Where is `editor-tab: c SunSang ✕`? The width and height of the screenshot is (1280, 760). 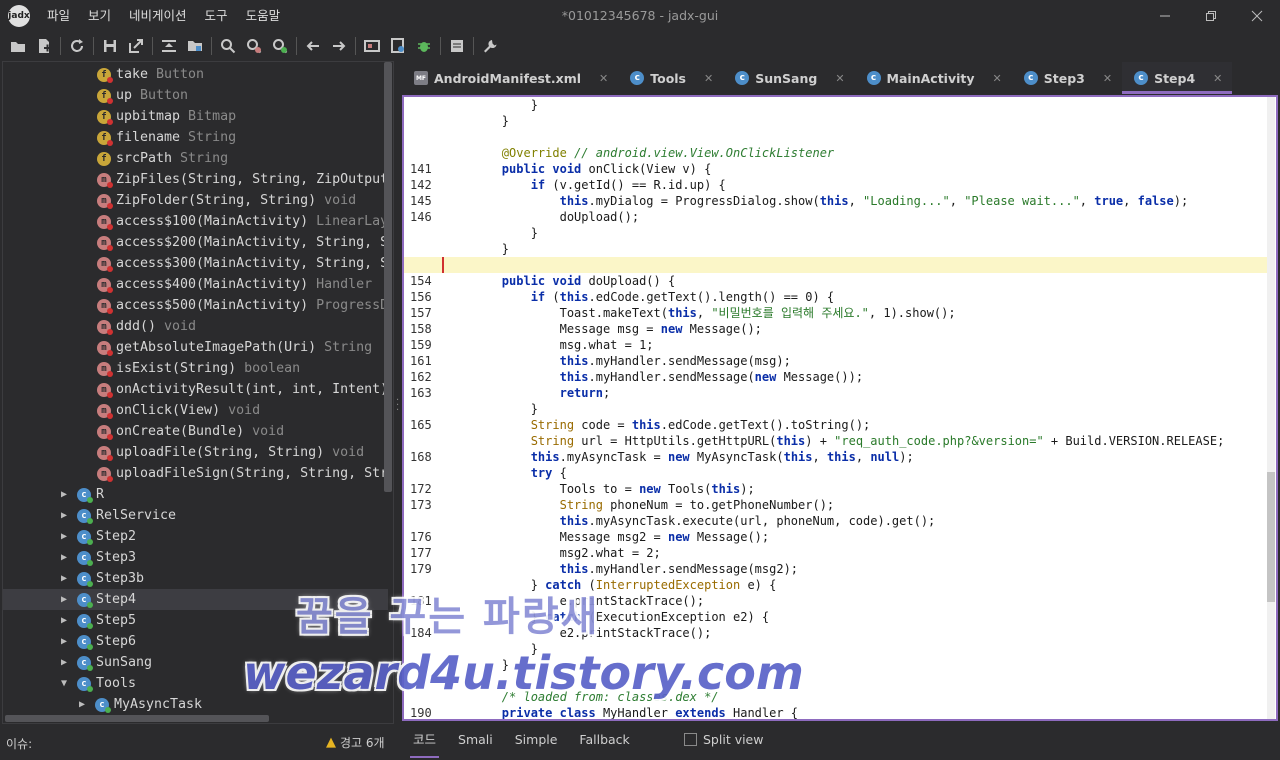
editor-tab: c SunSang ✕ is located at coordinates (788, 78).